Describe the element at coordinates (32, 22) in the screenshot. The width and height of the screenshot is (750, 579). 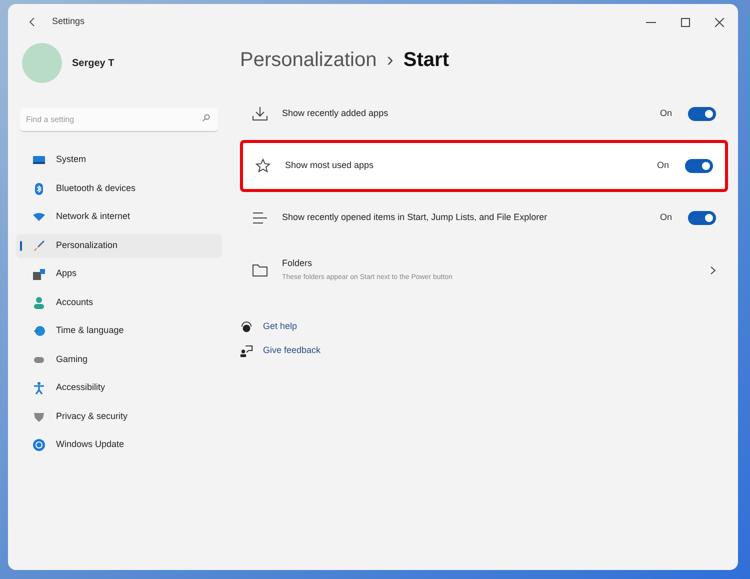
I see `back-icon` at that location.